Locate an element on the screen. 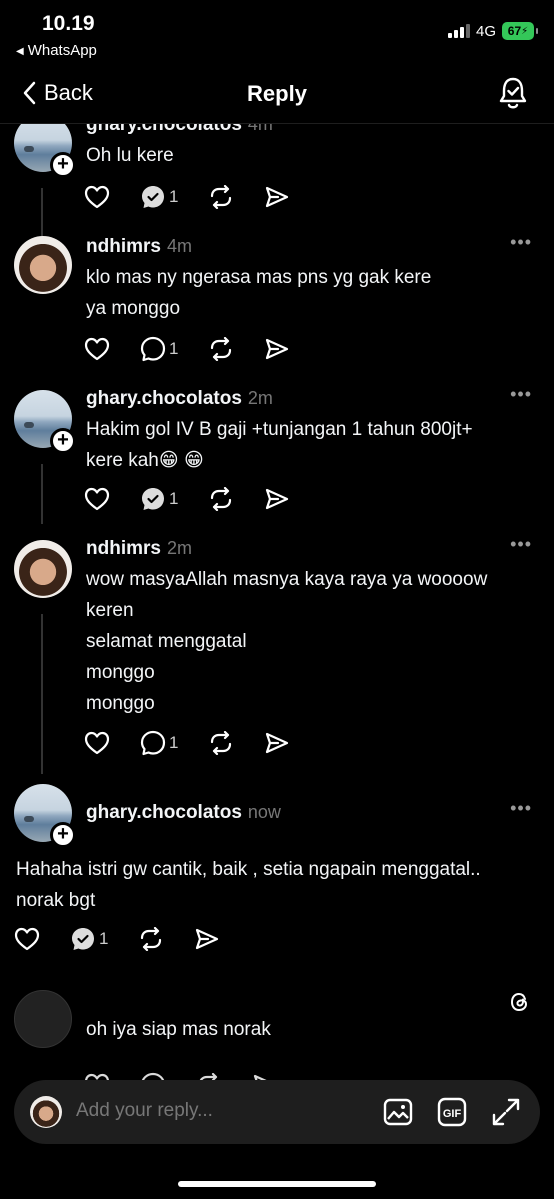 Image resolution: width=554 pixels, height=1199 pixels. post-username: ghary.chocolatos now is located at coordinates (183, 813).